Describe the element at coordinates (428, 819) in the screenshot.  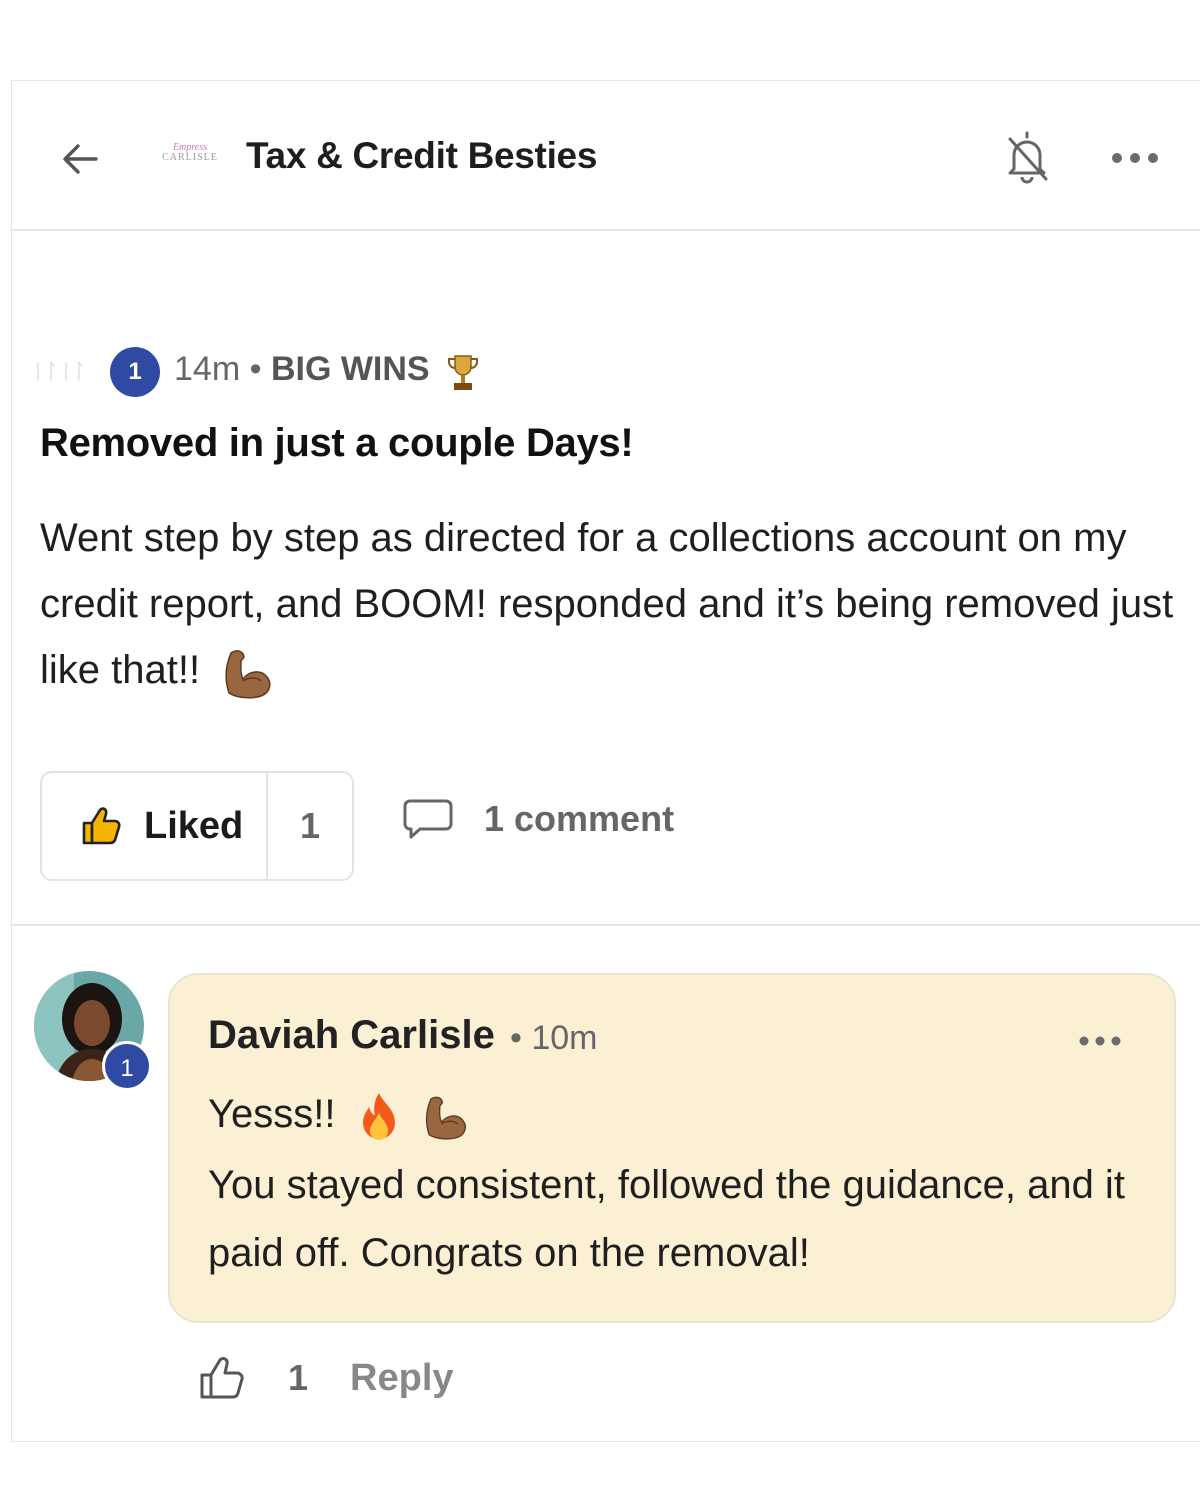
I see `comment-bubble-icon` at that location.